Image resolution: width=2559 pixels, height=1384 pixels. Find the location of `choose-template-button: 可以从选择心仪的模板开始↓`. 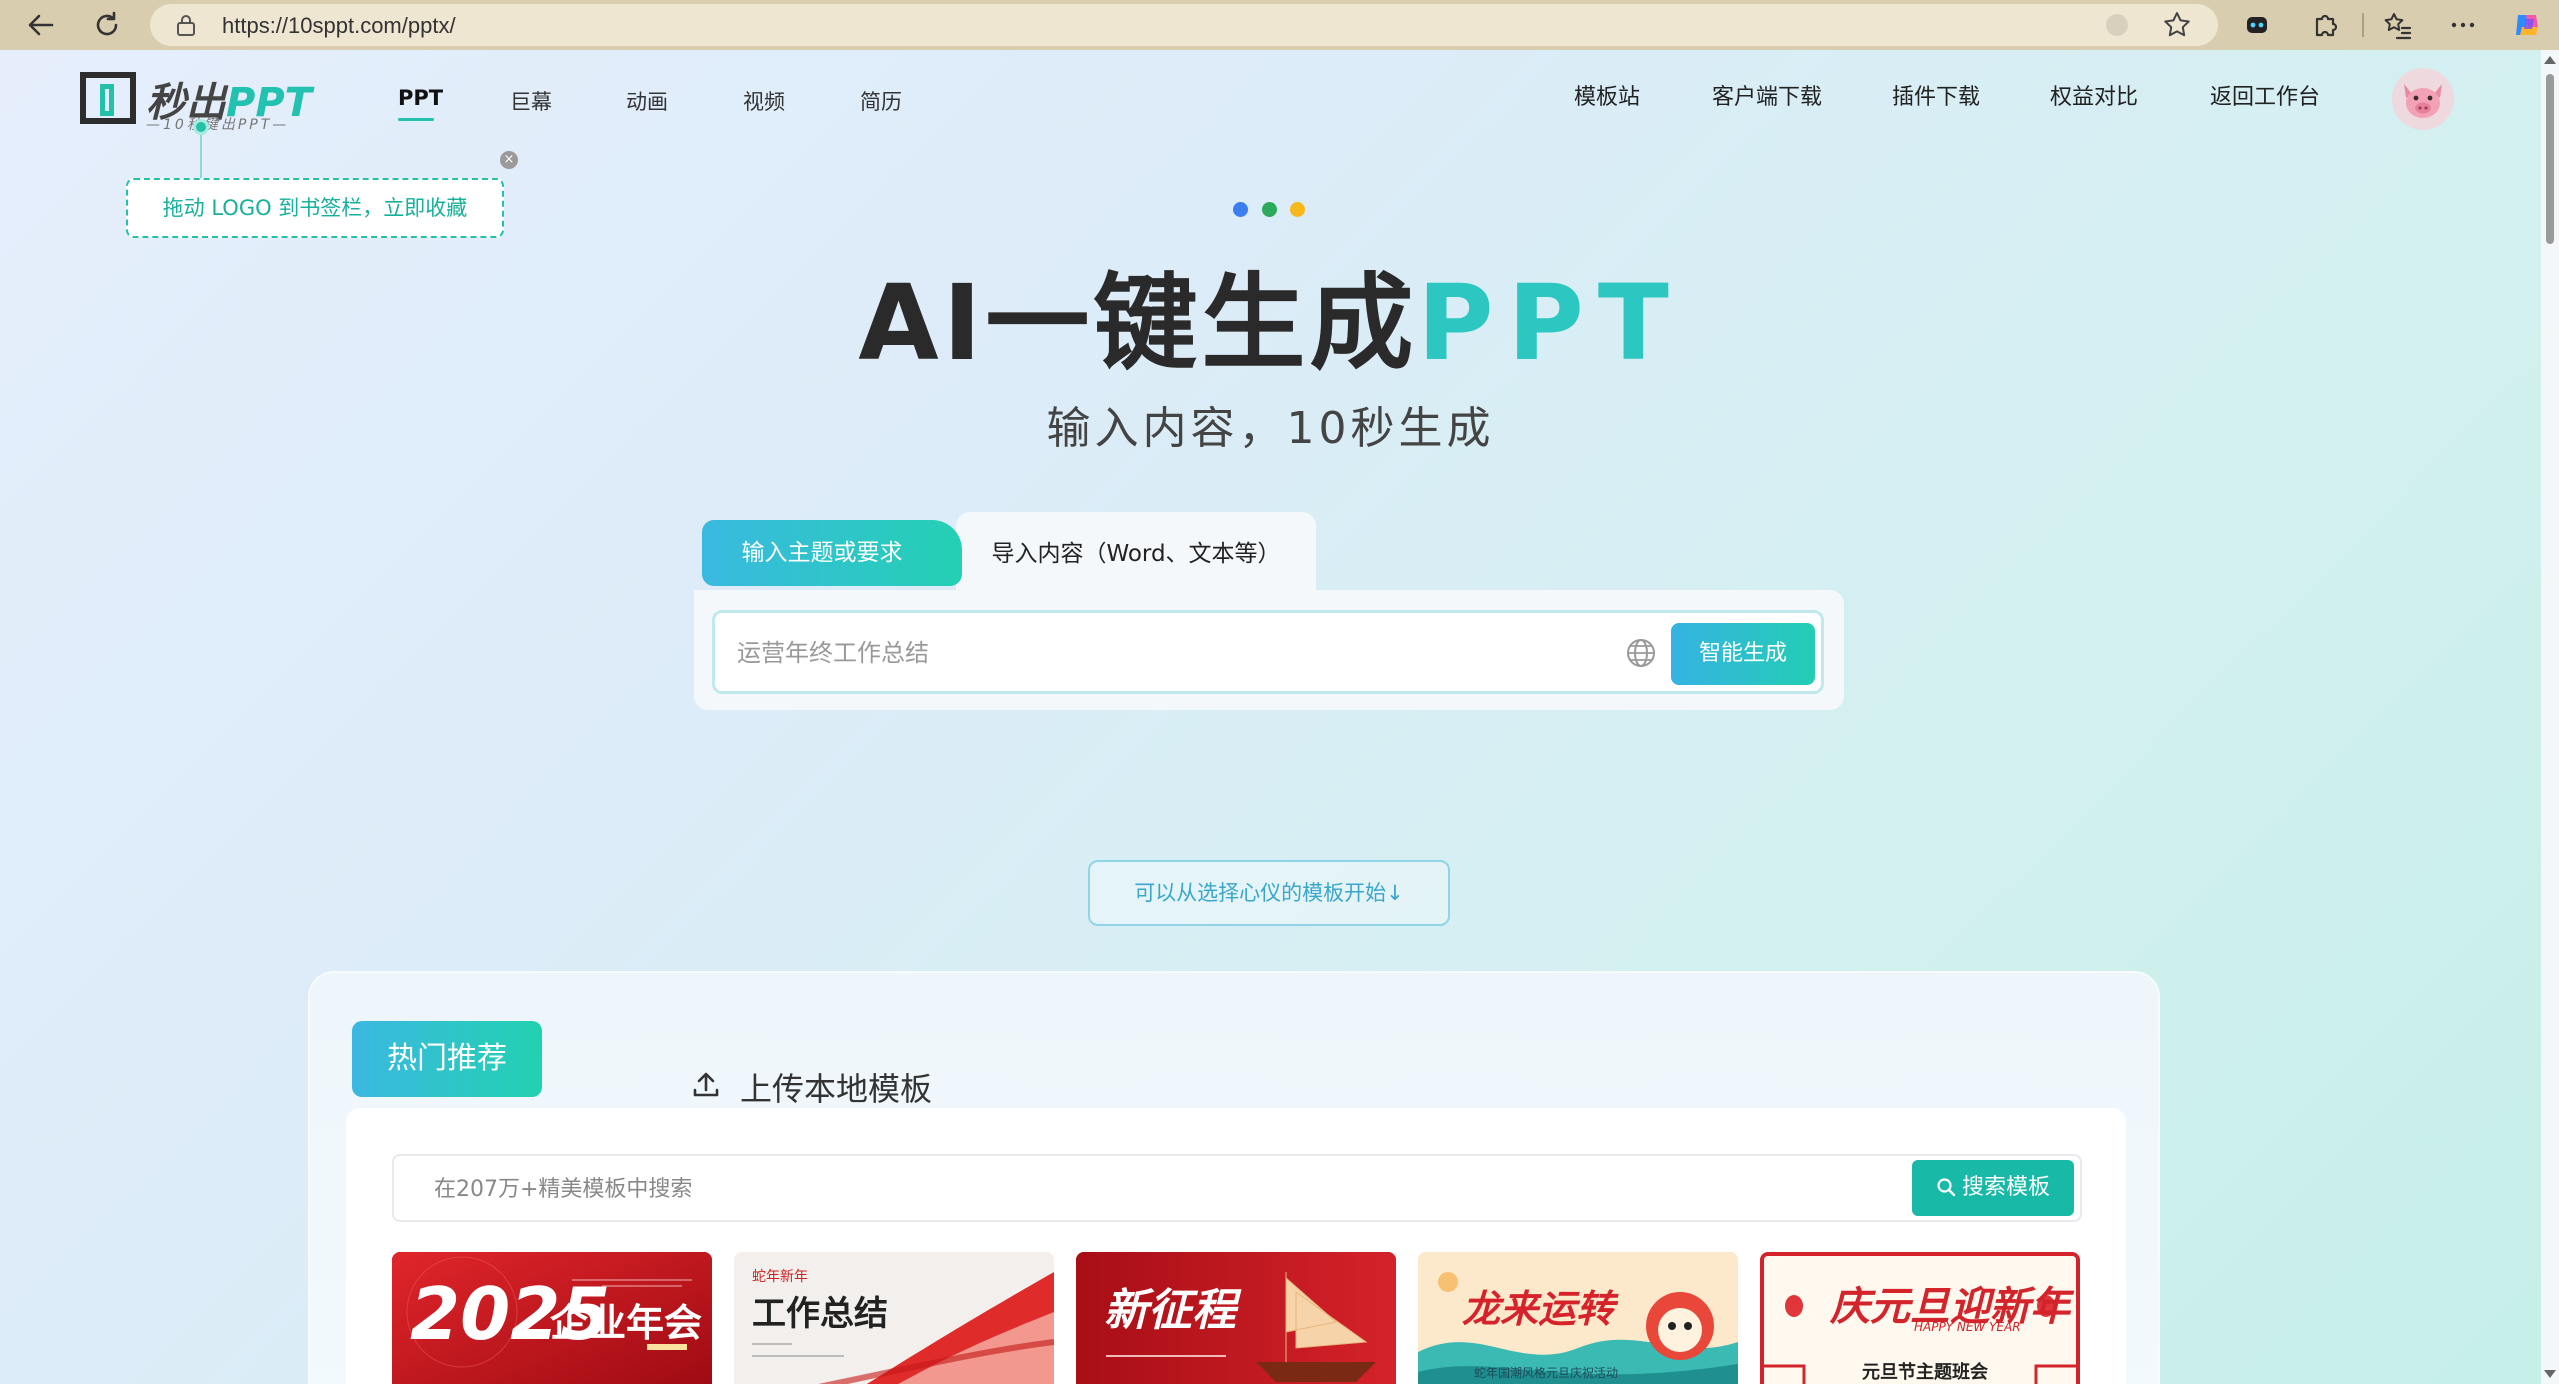

choose-template-button: 可以从选择心仪的模板开始↓ is located at coordinates (1269, 893).